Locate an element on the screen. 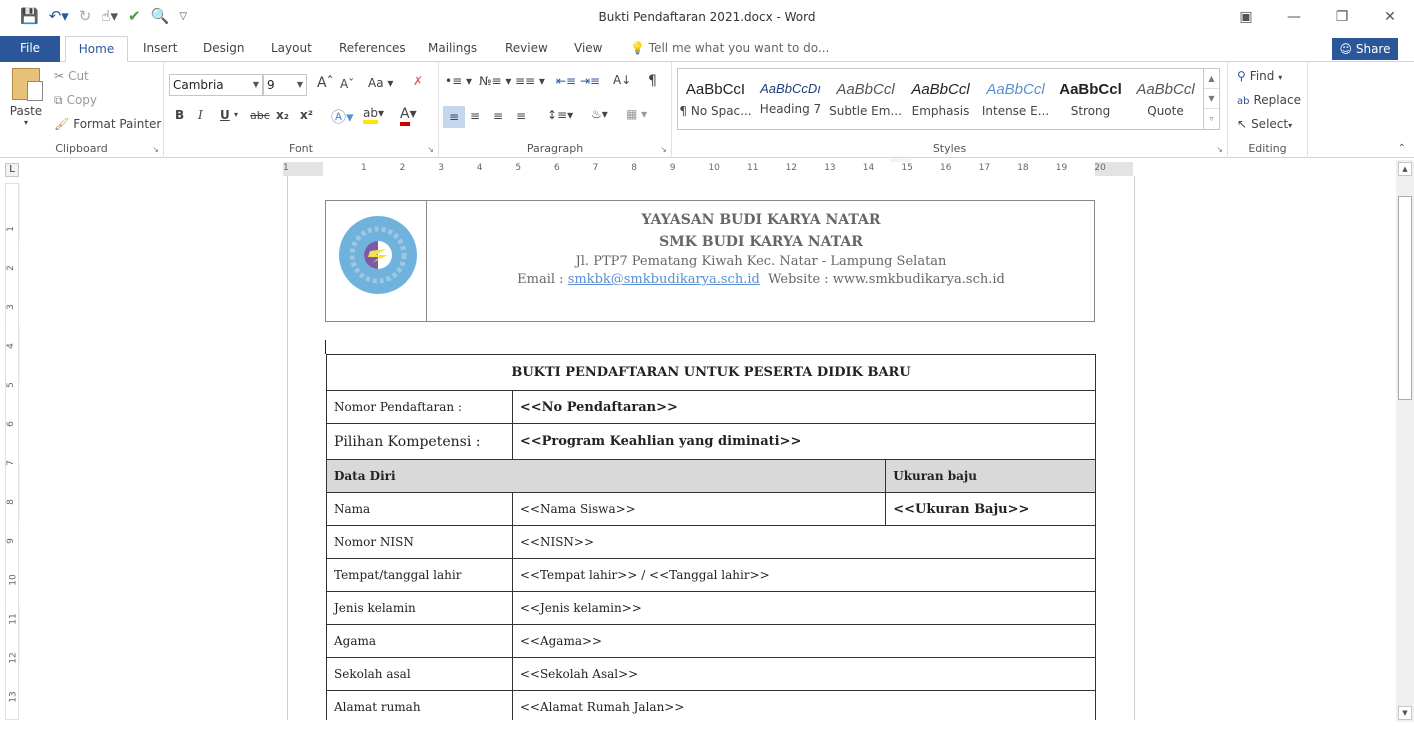 This screenshot has width=1414, height=732. close-icon: ✕ is located at coordinates (1390, 17).